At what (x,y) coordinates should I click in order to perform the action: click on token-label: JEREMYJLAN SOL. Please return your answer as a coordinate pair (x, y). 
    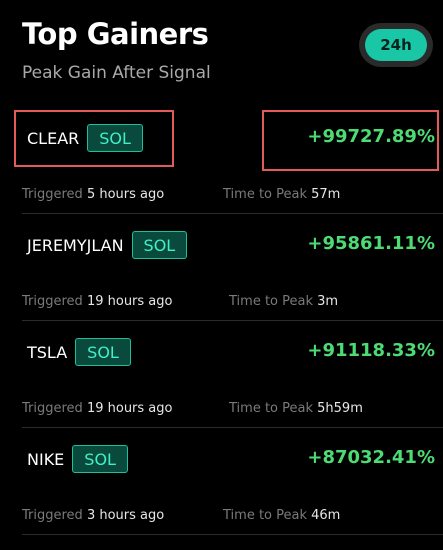
    Looking at the image, I should click on (107, 245).